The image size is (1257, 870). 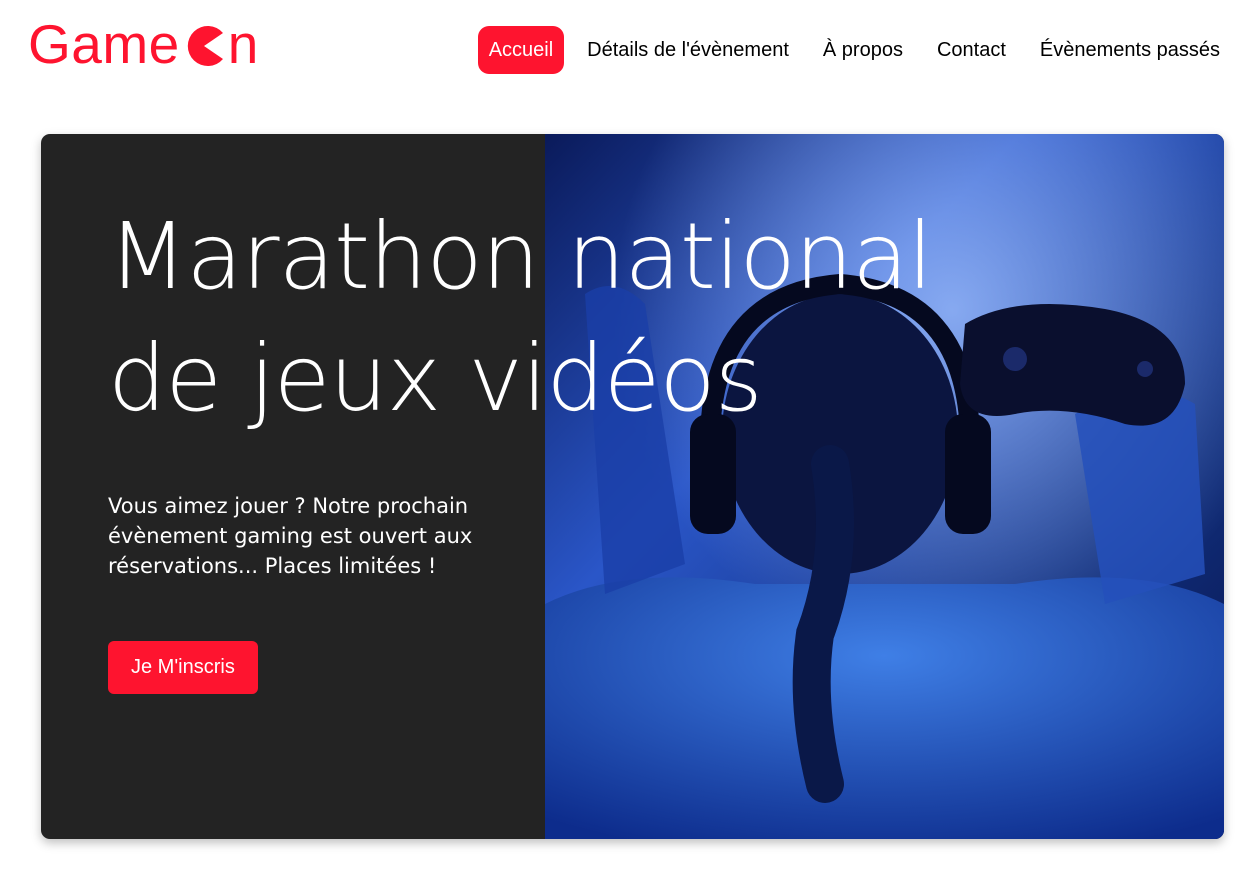 I want to click on nav-details-evenement: Détails de l'évènement, so click(x=688, y=50).